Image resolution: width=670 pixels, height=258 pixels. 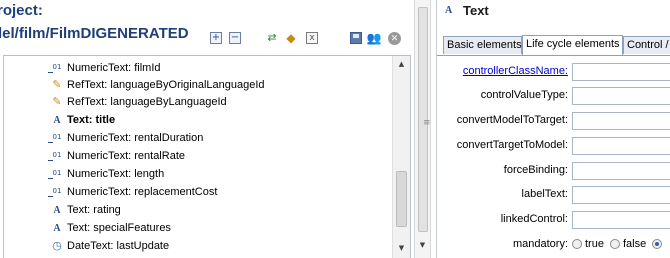 What do you see at coordinates (114, 68) in the screenshot?
I see `tree-item-label: NumericText: filmId` at bounding box center [114, 68].